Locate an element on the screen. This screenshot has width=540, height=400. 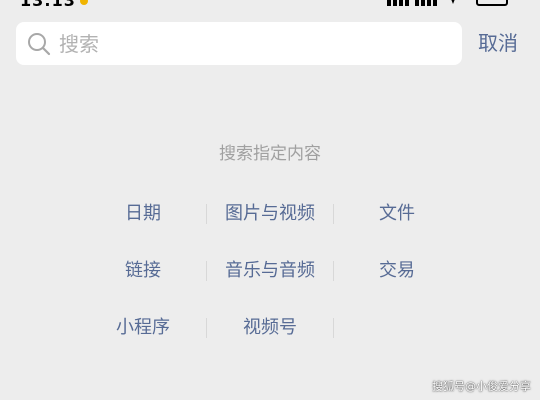
status-bar: 13:13 is located at coordinates (270, 6).